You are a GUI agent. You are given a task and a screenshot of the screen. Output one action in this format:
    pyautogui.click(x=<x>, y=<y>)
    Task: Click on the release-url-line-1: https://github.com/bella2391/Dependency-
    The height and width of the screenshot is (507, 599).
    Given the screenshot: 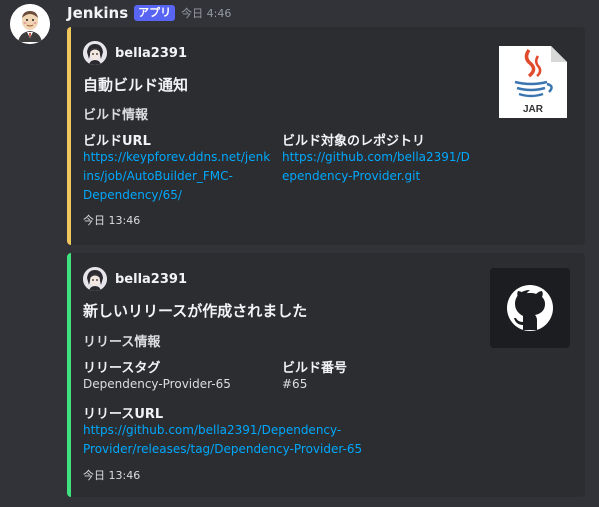 What is the action you would take?
    pyautogui.click(x=212, y=430)
    